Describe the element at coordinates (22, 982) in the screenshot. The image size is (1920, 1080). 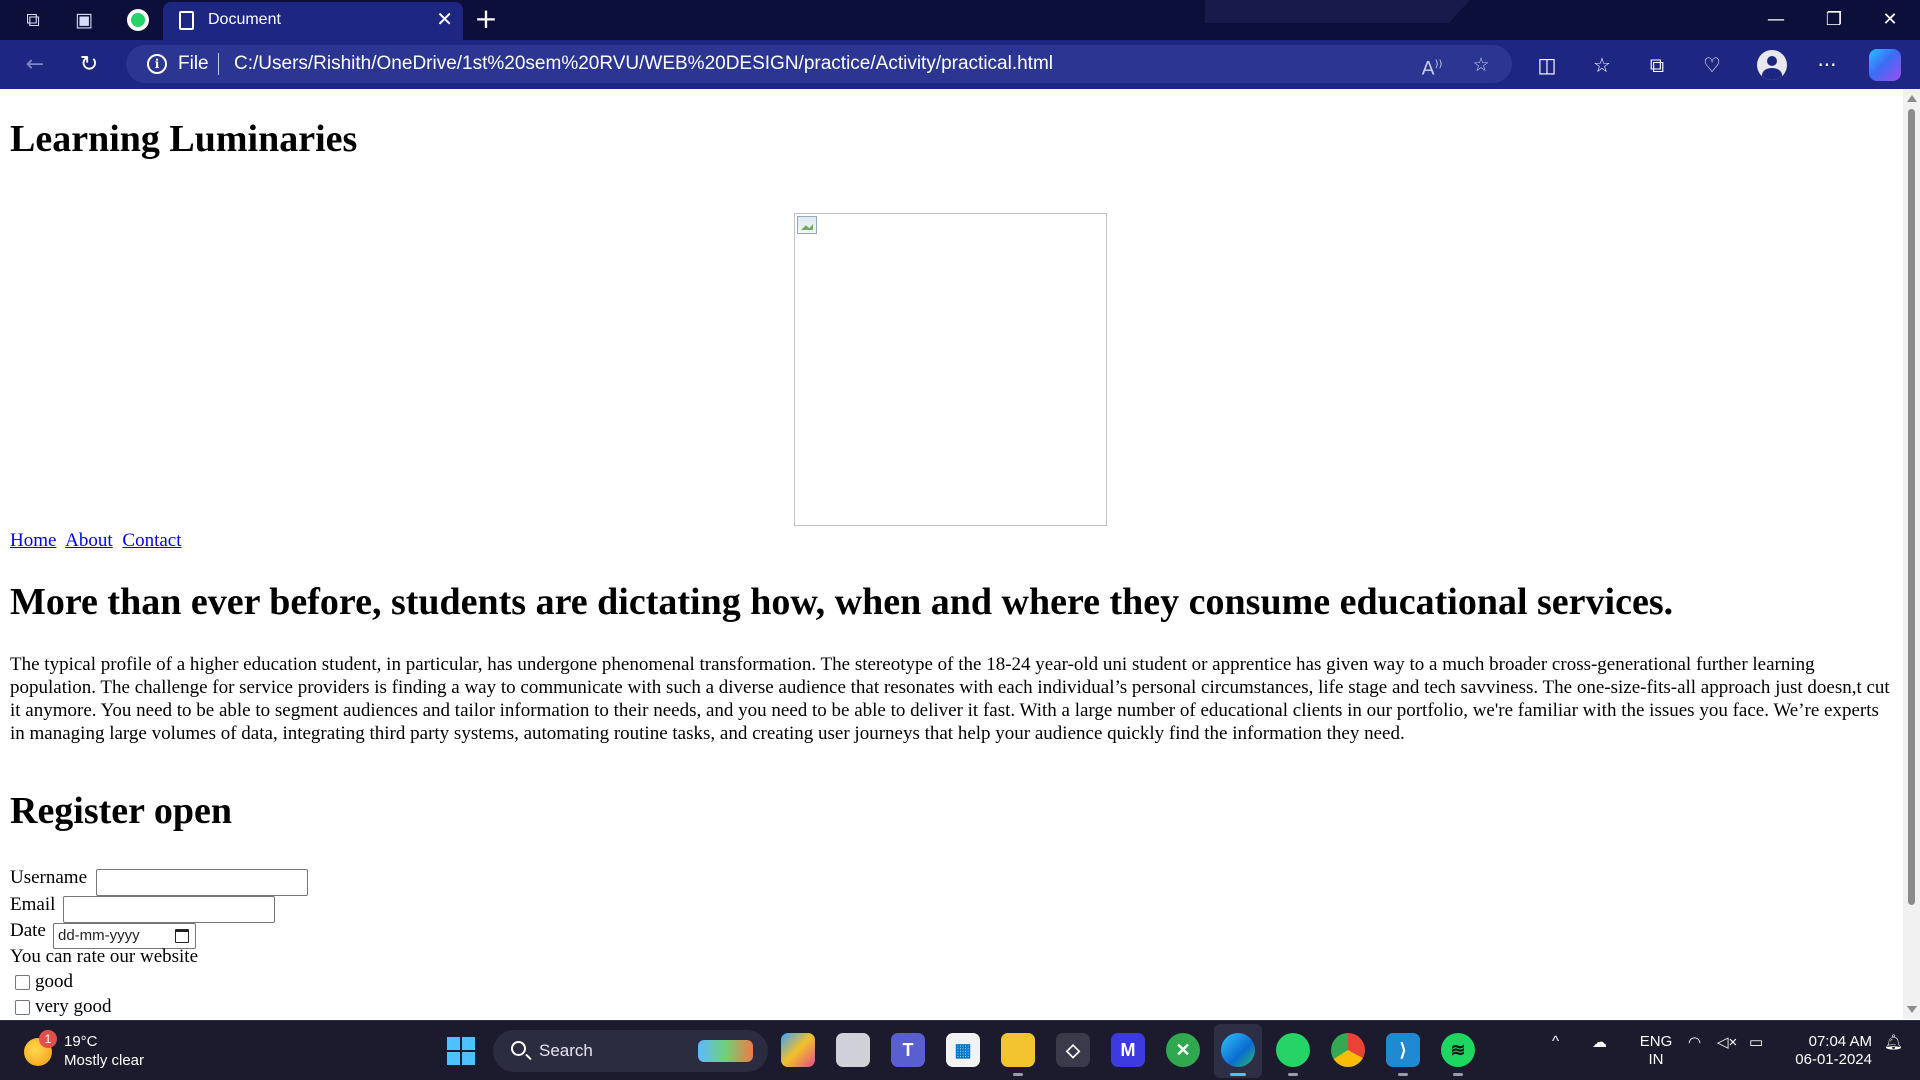
I see `checkbox-good` at that location.